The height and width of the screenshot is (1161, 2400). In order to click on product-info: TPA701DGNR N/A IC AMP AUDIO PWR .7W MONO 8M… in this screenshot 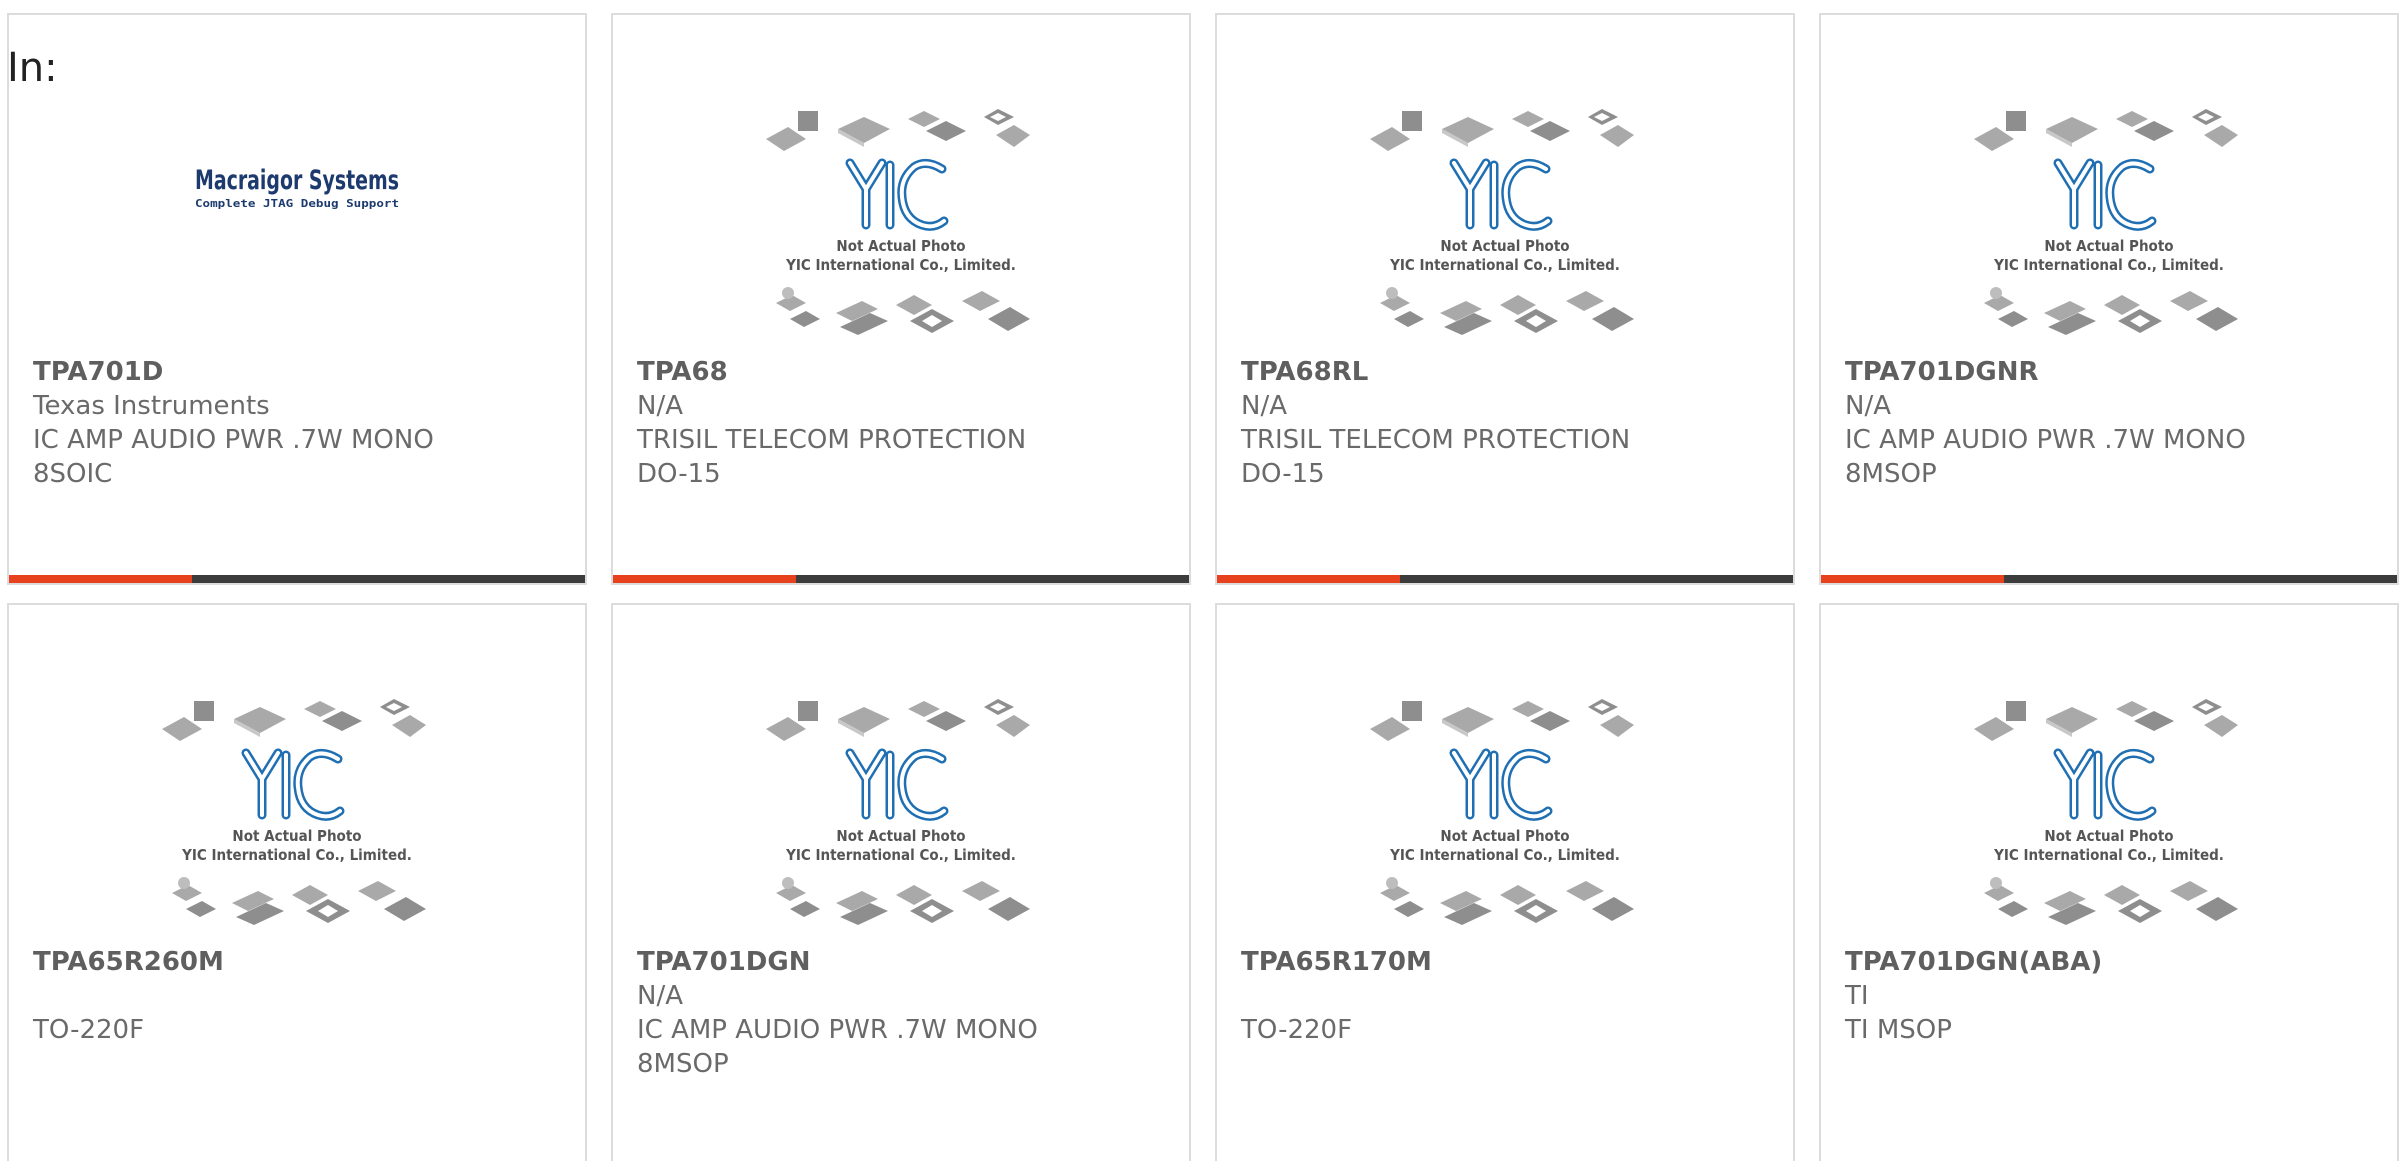, I will do `click(2113, 423)`.